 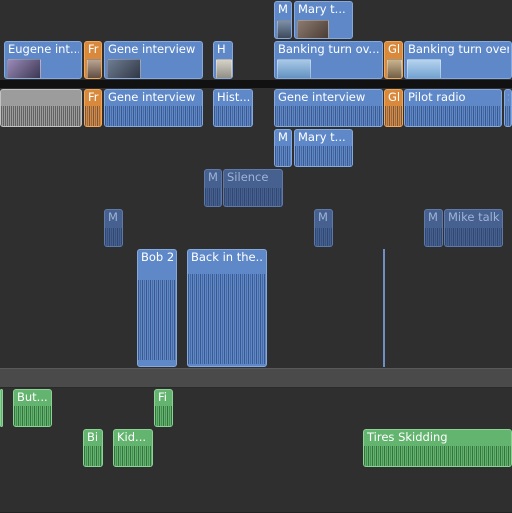 I want to click on effect-clip, so click(x=1, y=408).